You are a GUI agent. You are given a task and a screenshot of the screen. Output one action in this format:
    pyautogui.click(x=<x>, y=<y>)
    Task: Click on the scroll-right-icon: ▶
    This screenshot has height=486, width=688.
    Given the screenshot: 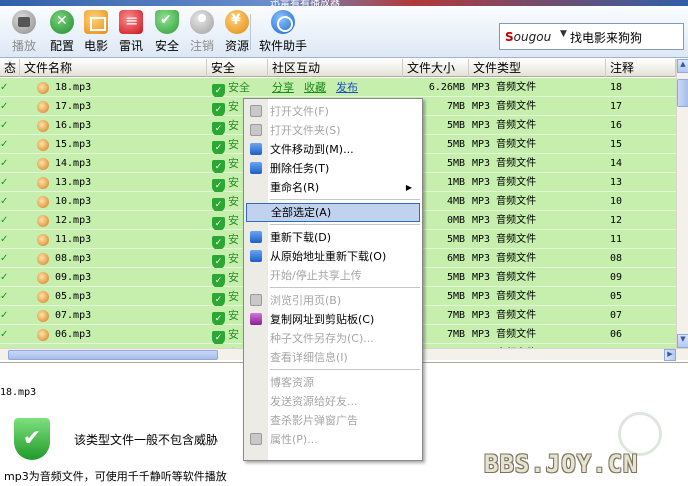 What is the action you would take?
    pyautogui.click(x=670, y=355)
    